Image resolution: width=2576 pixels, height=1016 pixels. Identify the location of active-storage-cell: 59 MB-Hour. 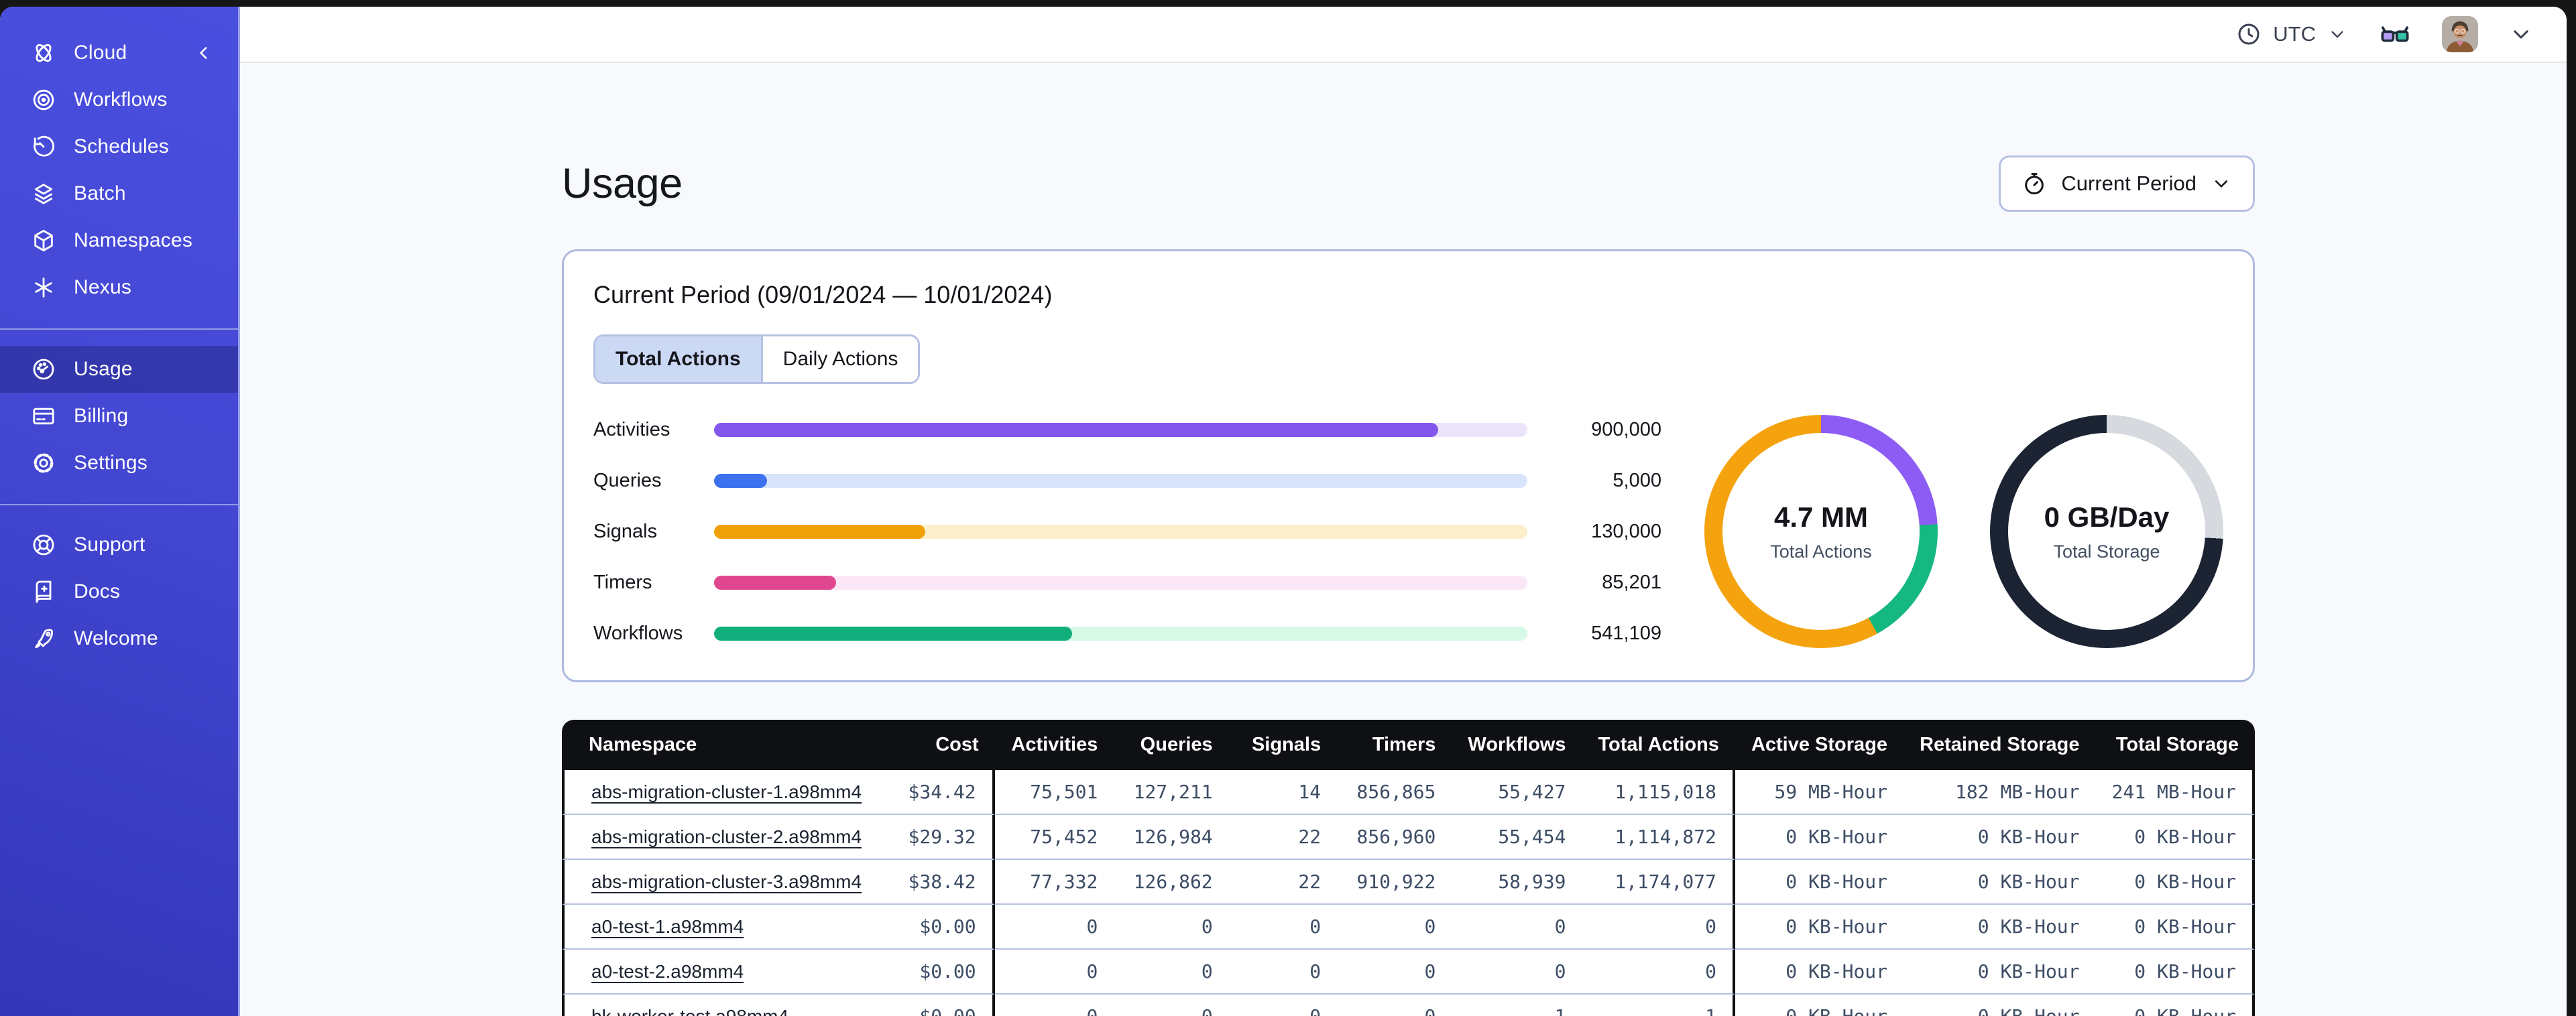
(1819, 792).